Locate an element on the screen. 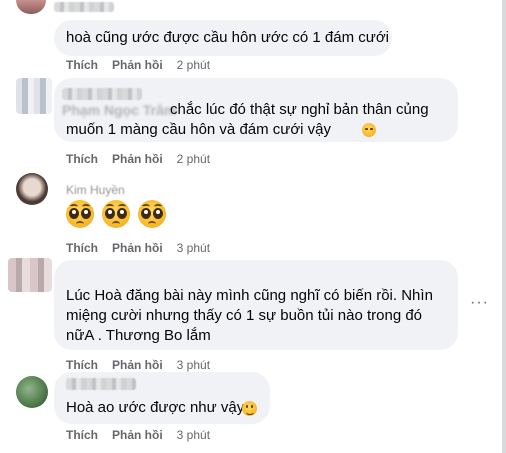 The height and width of the screenshot is (453, 506). slightly-smiling-face-icon is located at coordinates (249, 408).